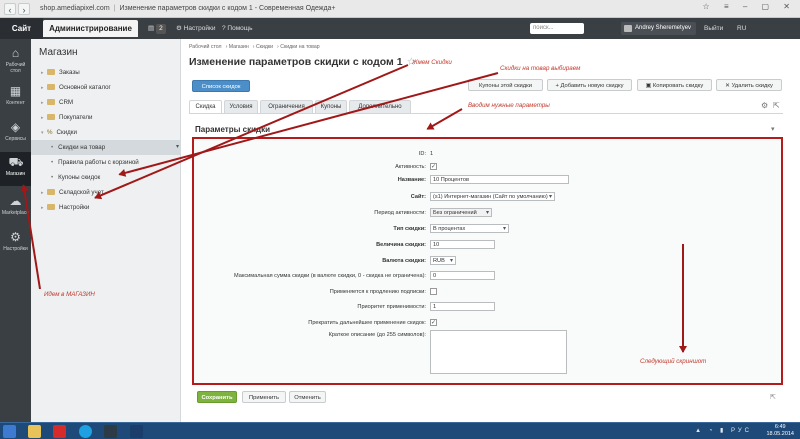 This screenshot has height=439, width=800. What do you see at coordinates (749, 6) in the screenshot?
I see `window-controls: ☆ ≡ – ▢ ✕` at bounding box center [749, 6].